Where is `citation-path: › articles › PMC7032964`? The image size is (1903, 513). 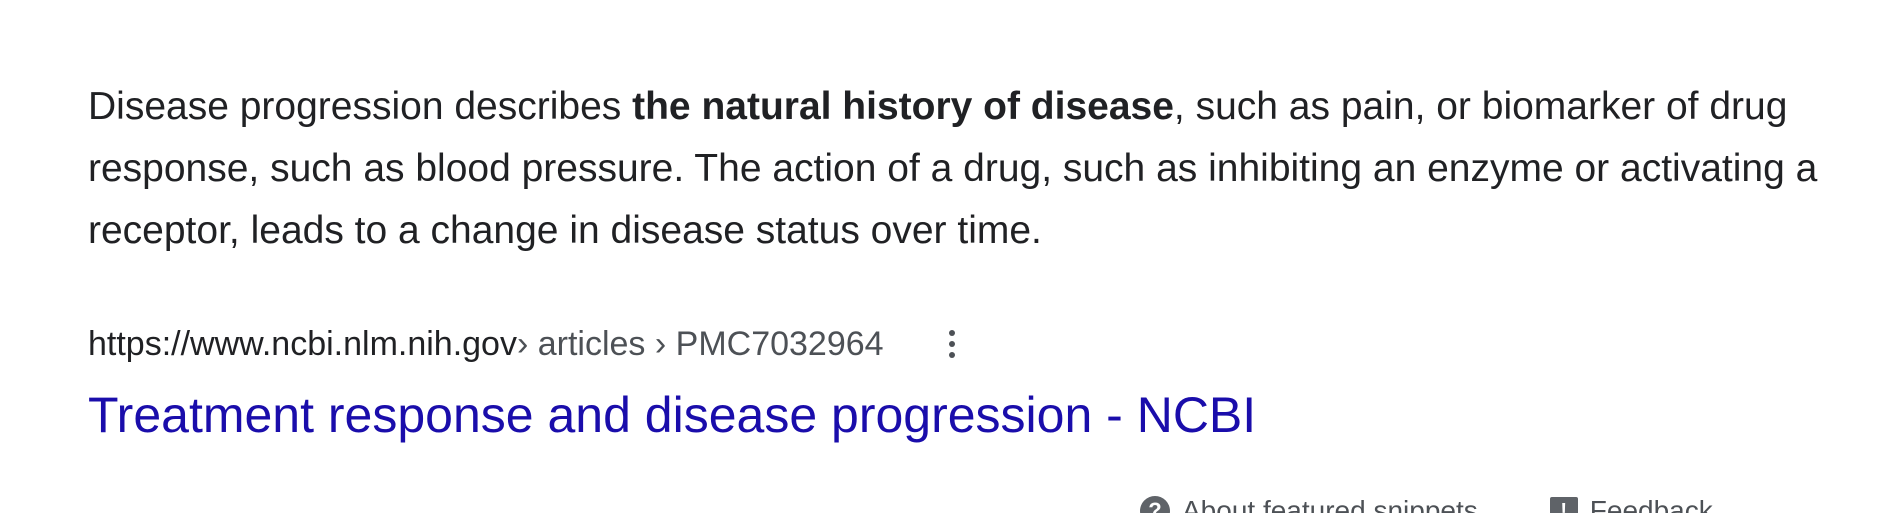 citation-path: › articles › PMC7032964 is located at coordinates (700, 343).